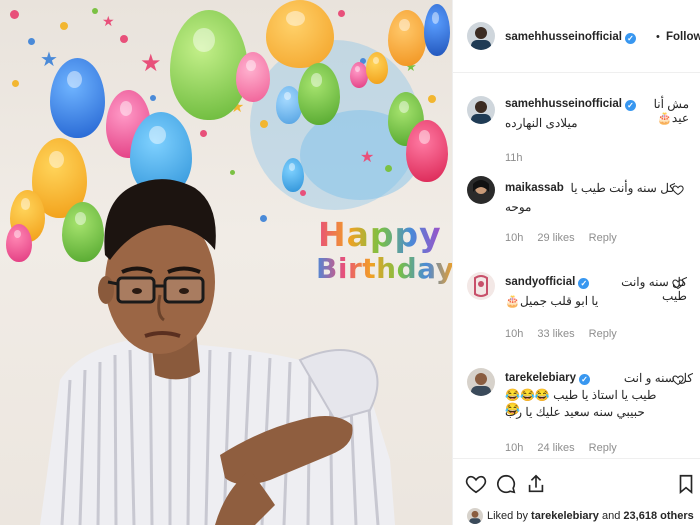 The width and height of the screenshot is (700, 525). I want to click on caption-time: 11h, so click(514, 158).